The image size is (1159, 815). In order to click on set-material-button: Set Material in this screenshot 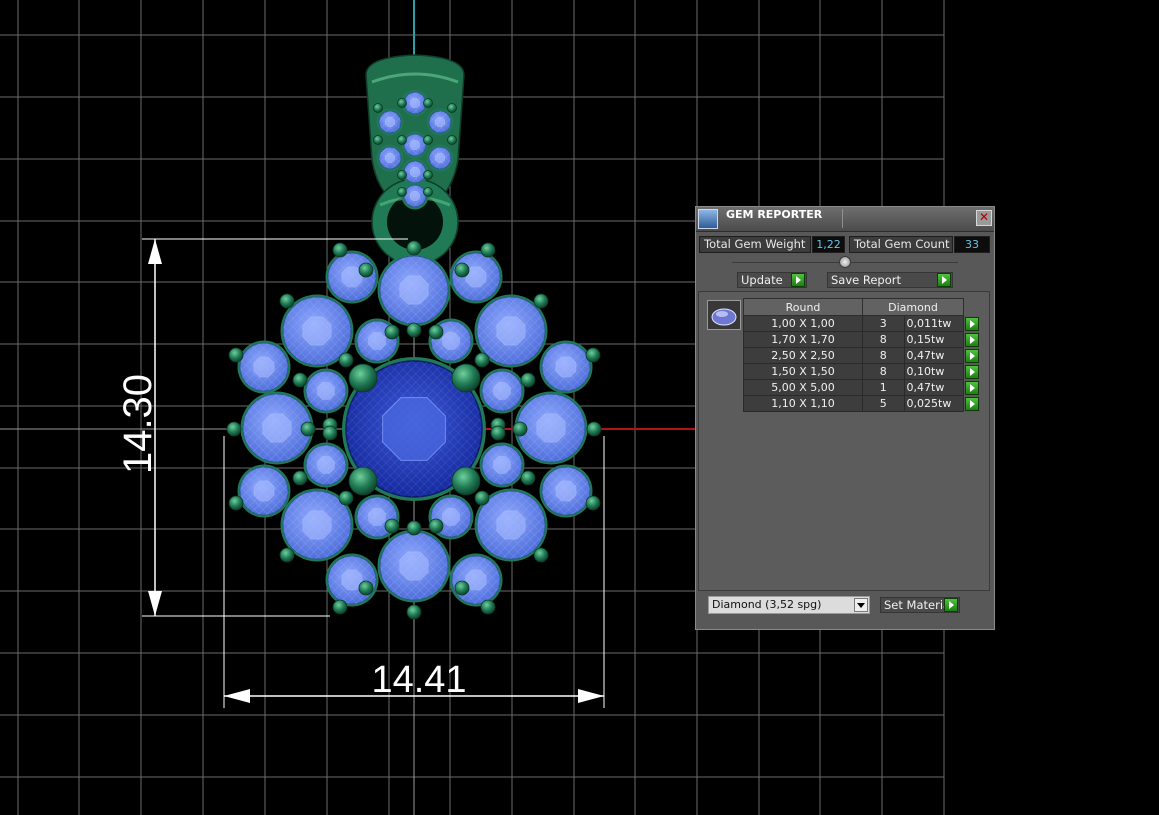, I will do `click(920, 605)`.